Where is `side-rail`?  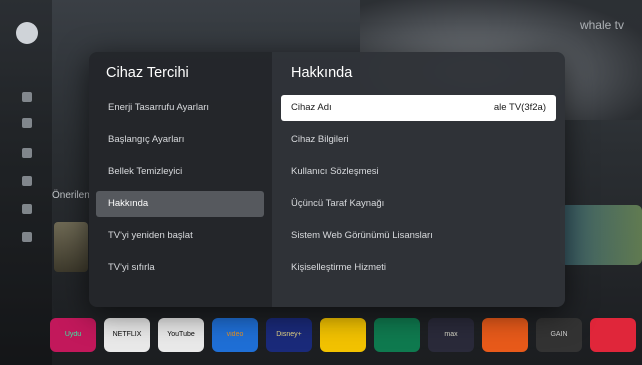 side-rail is located at coordinates (26, 182).